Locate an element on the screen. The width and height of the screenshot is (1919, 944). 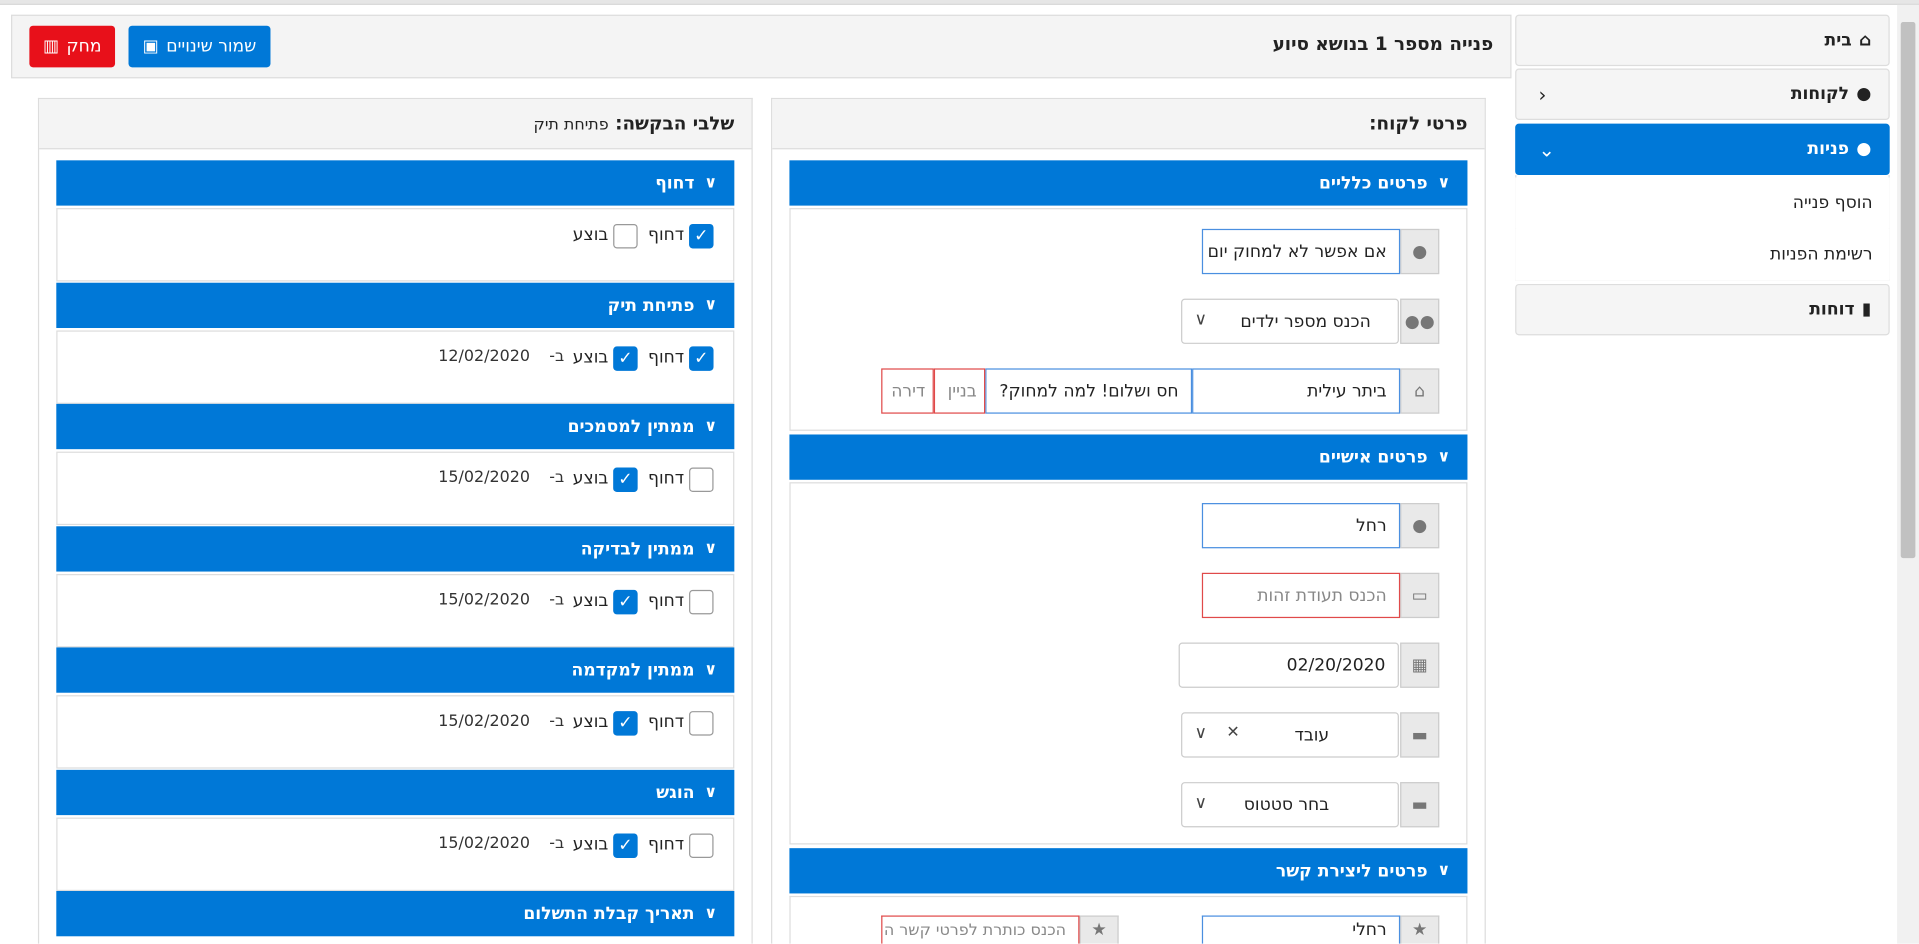
children-select-placeholder: הכנס מספר ילדים is located at coordinates (1305, 321).